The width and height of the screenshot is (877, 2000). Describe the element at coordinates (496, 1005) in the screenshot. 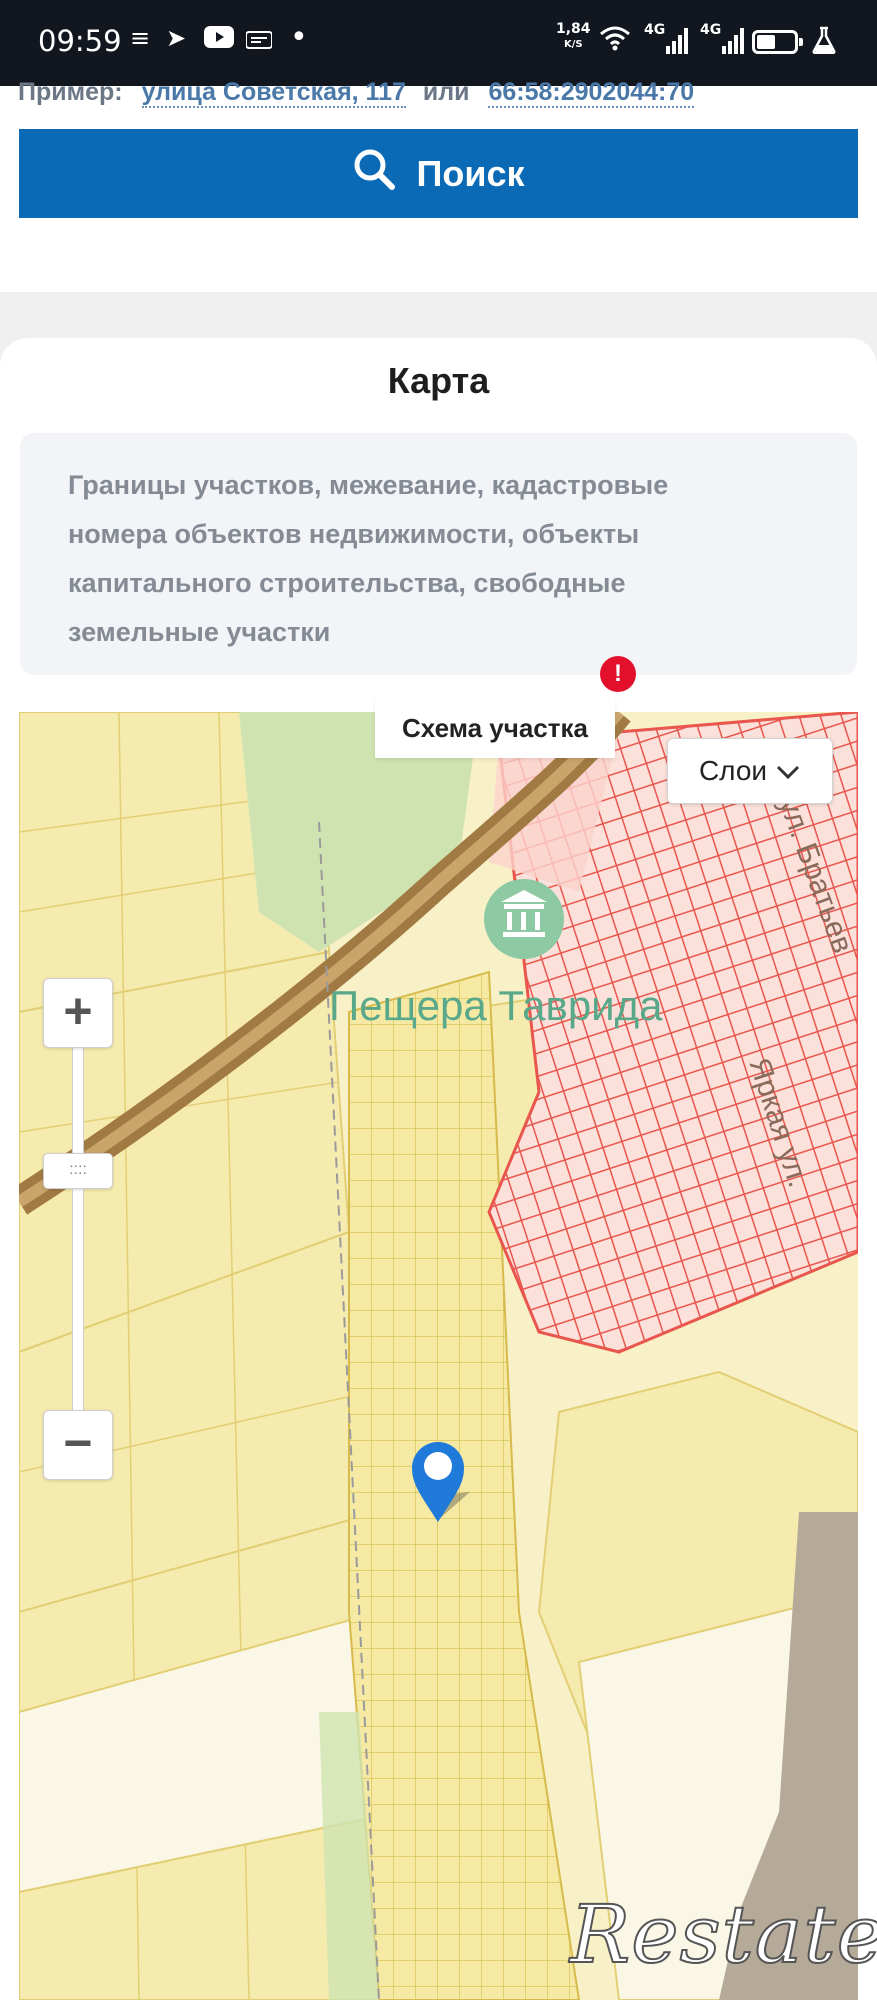

I see `place-label: Пещера Таврида` at that location.